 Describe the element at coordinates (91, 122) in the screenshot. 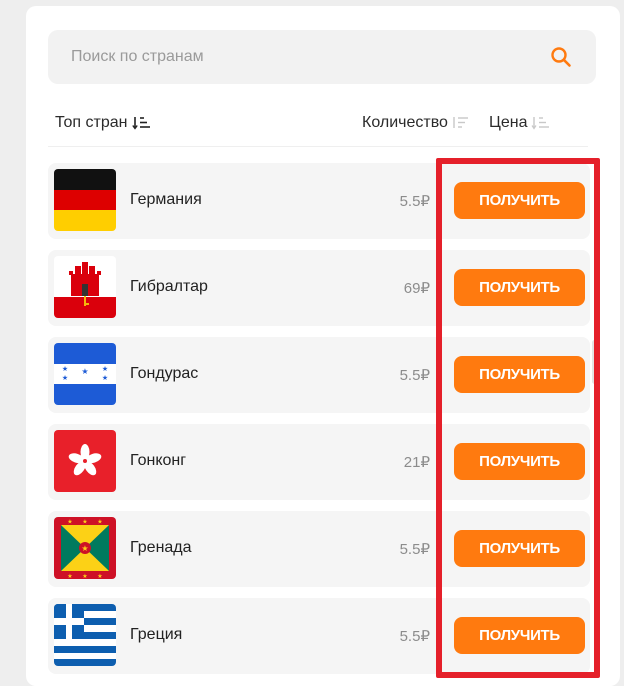

I see `top-countries-label: Топ стран` at that location.